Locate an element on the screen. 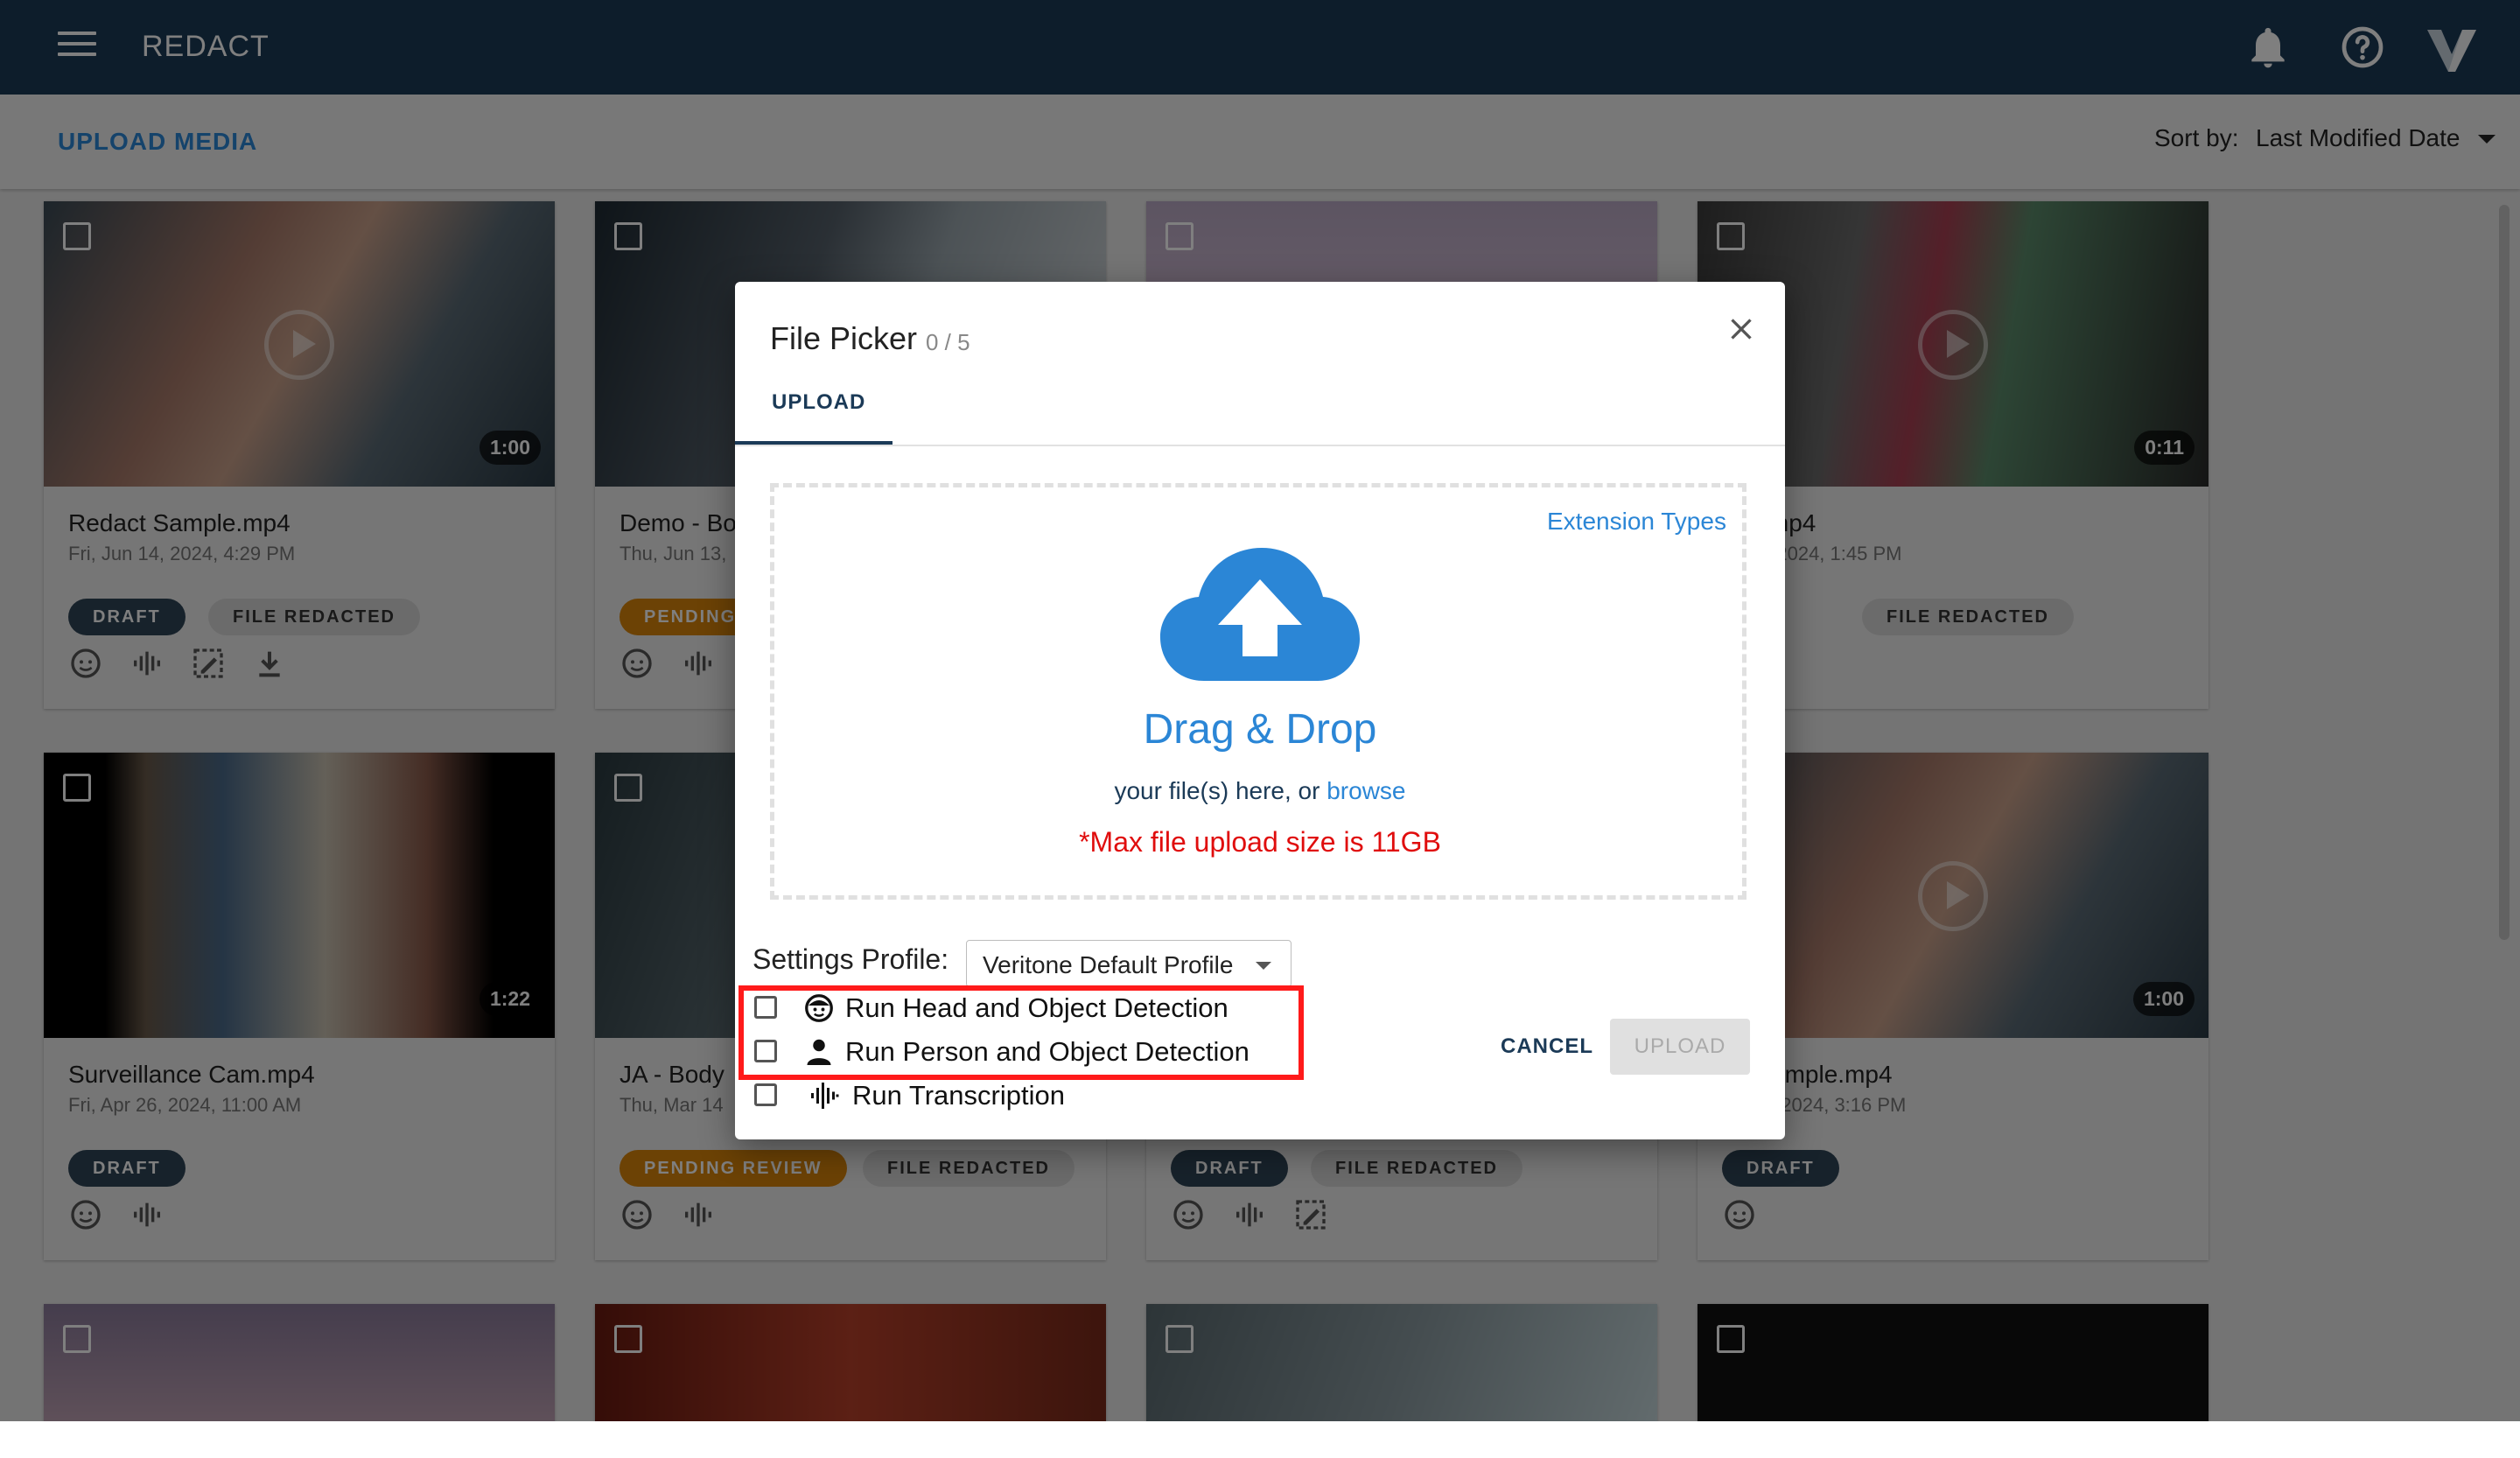 Image resolution: width=2520 pixels, height=1458 pixels. browse-link: browse is located at coordinates (1365, 790).